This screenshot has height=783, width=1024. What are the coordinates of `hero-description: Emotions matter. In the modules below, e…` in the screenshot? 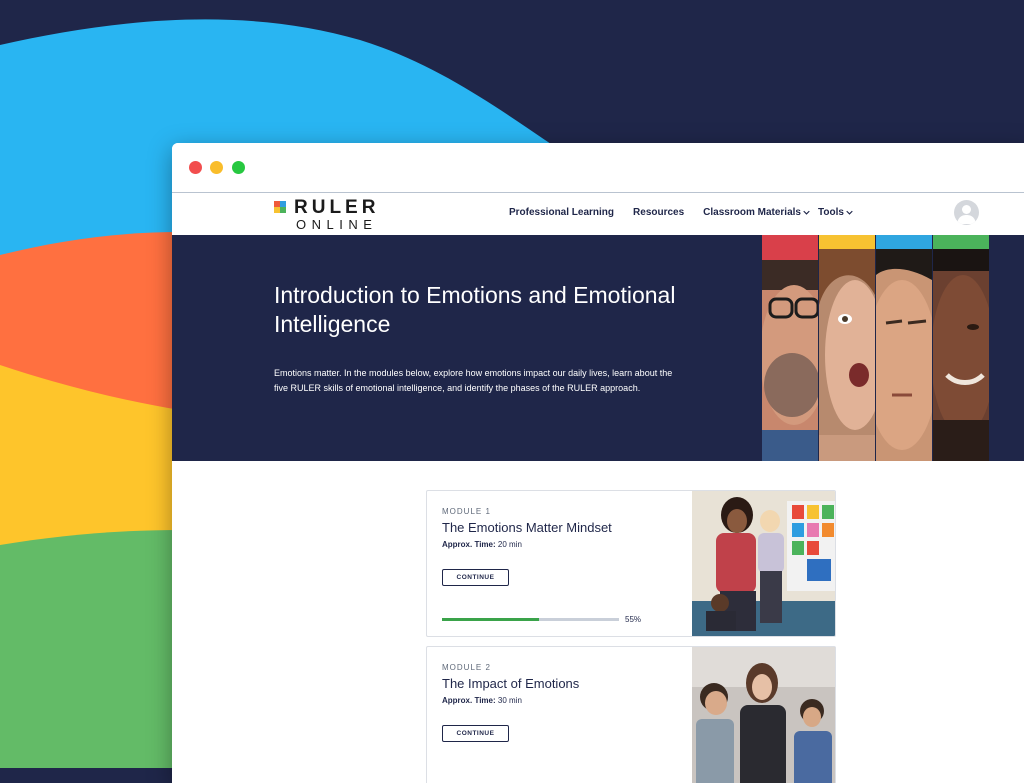 It's located at (473, 380).